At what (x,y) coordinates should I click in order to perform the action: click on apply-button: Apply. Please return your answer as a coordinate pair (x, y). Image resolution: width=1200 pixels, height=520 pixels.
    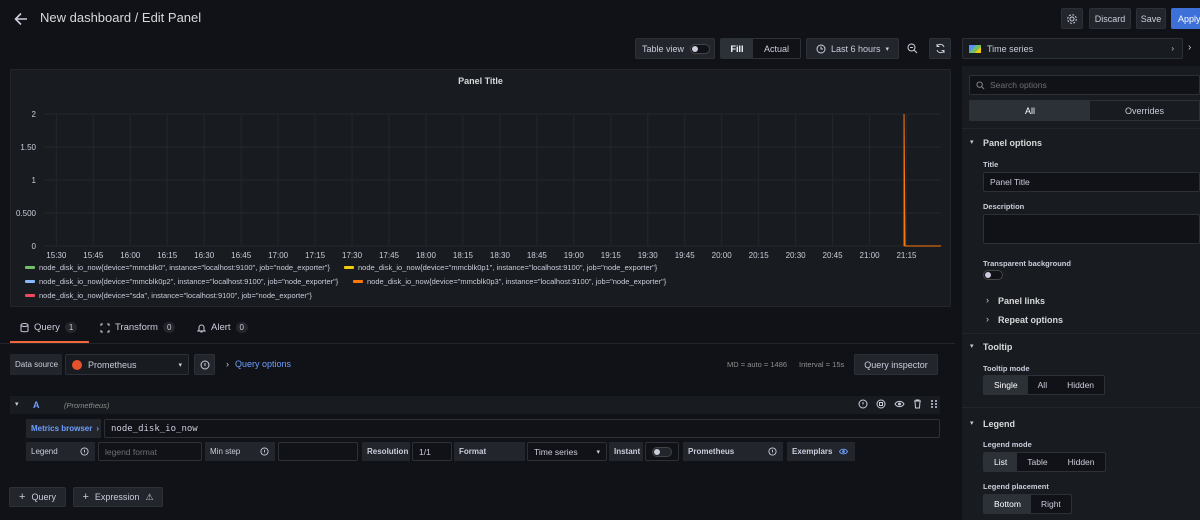
    Looking at the image, I should click on (1185, 18).